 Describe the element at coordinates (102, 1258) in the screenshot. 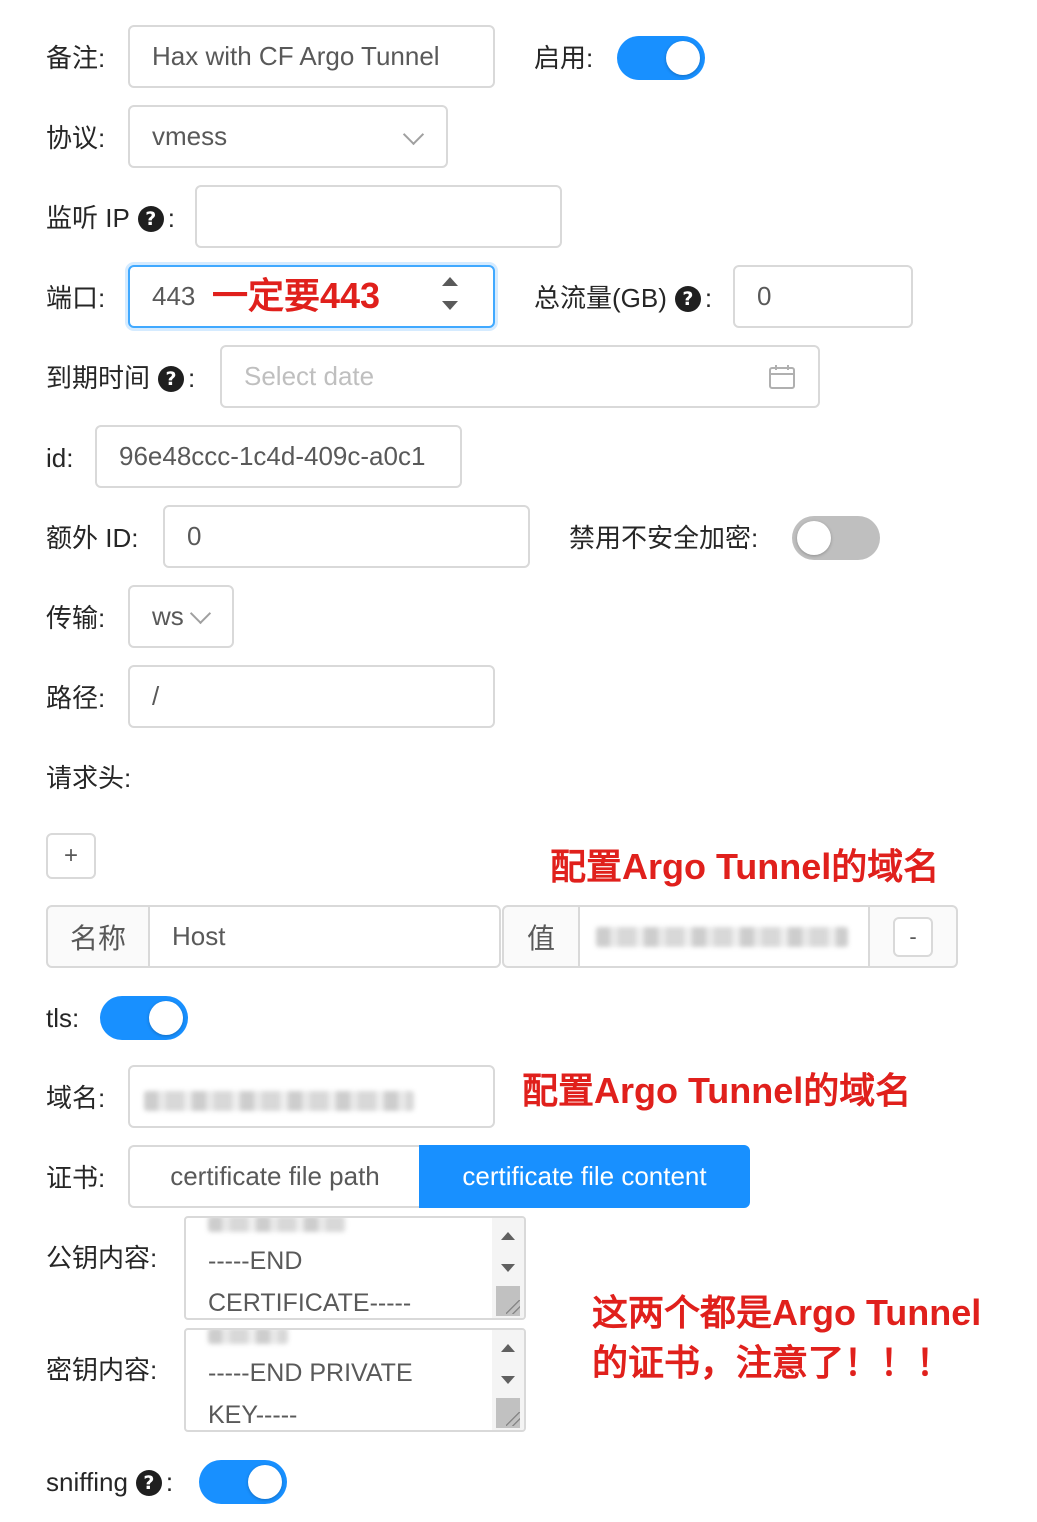

I see `public-key-label: 公钥内容:` at that location.